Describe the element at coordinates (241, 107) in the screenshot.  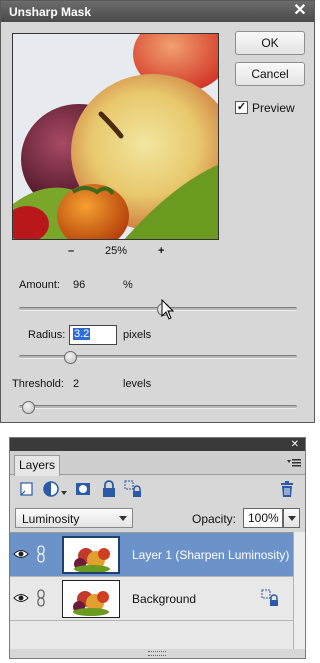
I see `checkmark-icon: ✓` at that location.